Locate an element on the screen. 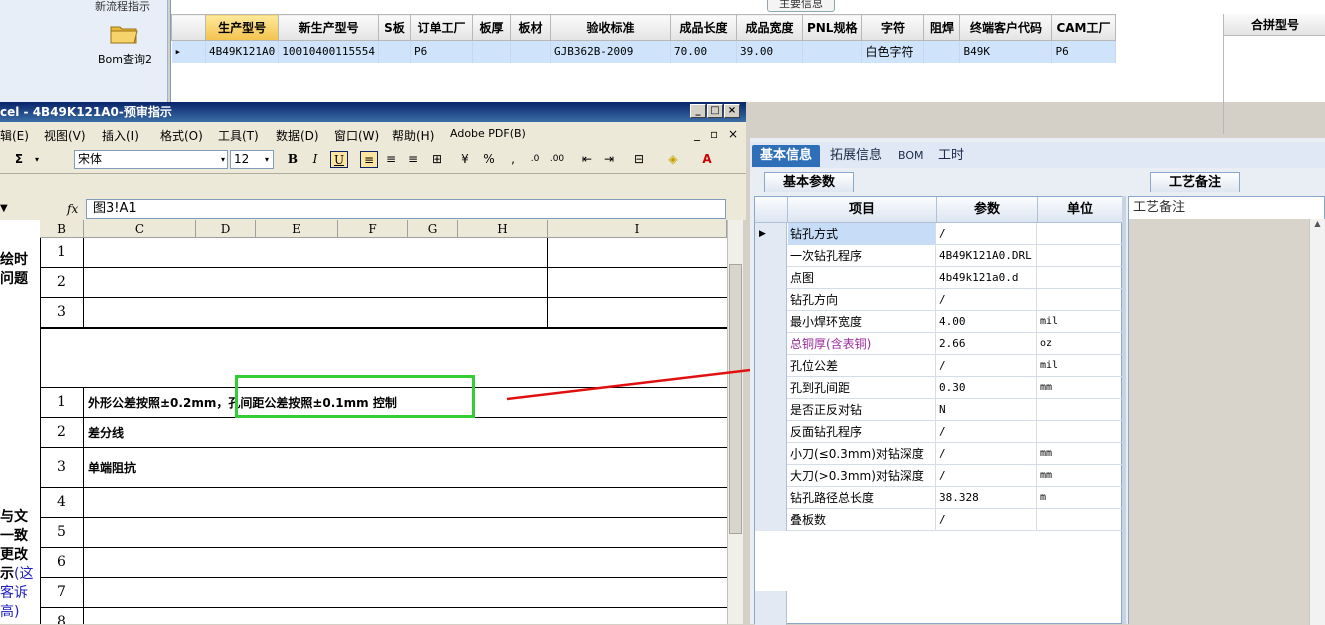  currency-icon: ¥ is located at coordinates (465, 159).